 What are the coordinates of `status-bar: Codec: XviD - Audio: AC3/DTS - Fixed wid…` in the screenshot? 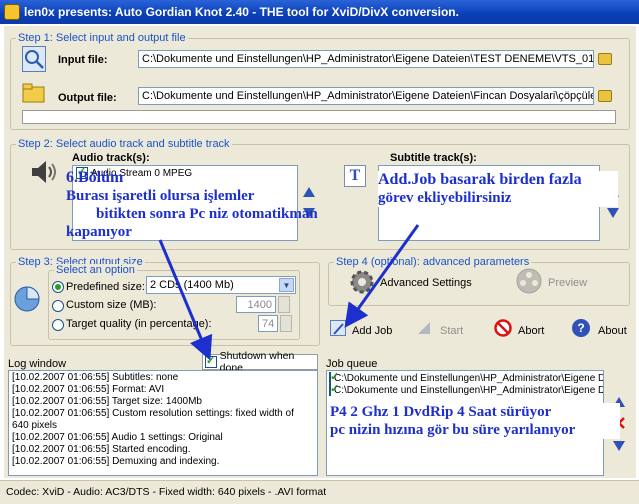 It's located at (319, 492).